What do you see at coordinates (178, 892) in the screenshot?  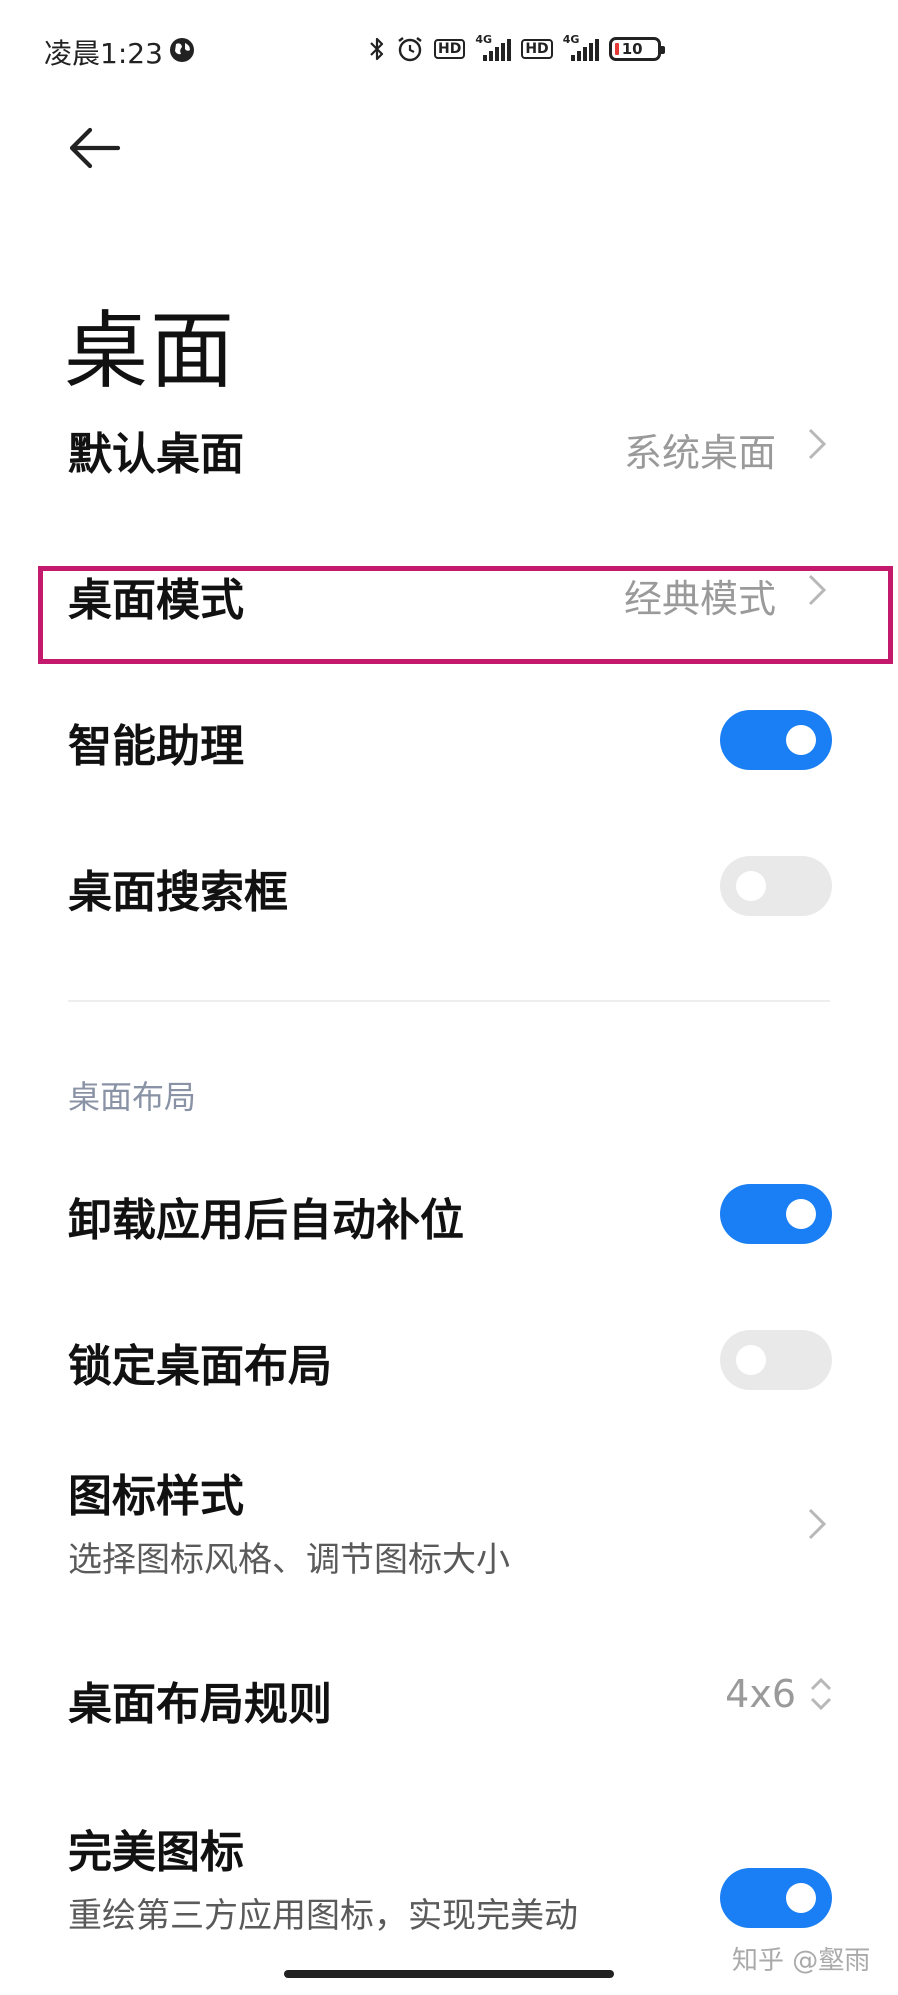 I see `desktop-search-box-label: 桌面搜索框` at bounding box center [178, 892].